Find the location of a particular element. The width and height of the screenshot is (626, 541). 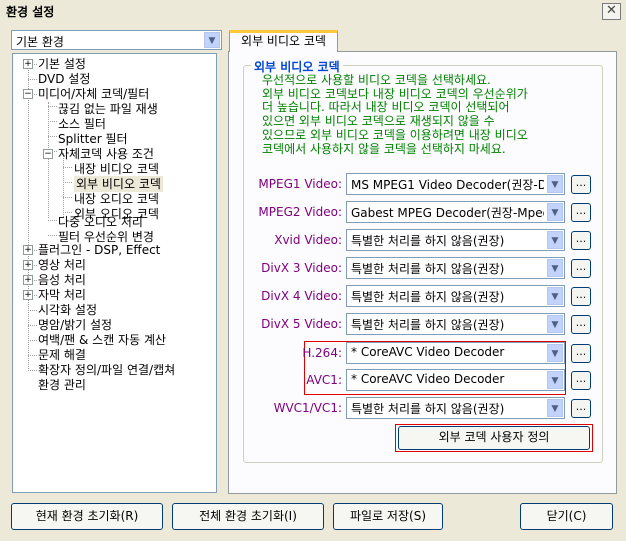

description-line: 코덱에서 사용하지 않을 코덱을 선택하지 마세요. is located at coordinates (384, 148).